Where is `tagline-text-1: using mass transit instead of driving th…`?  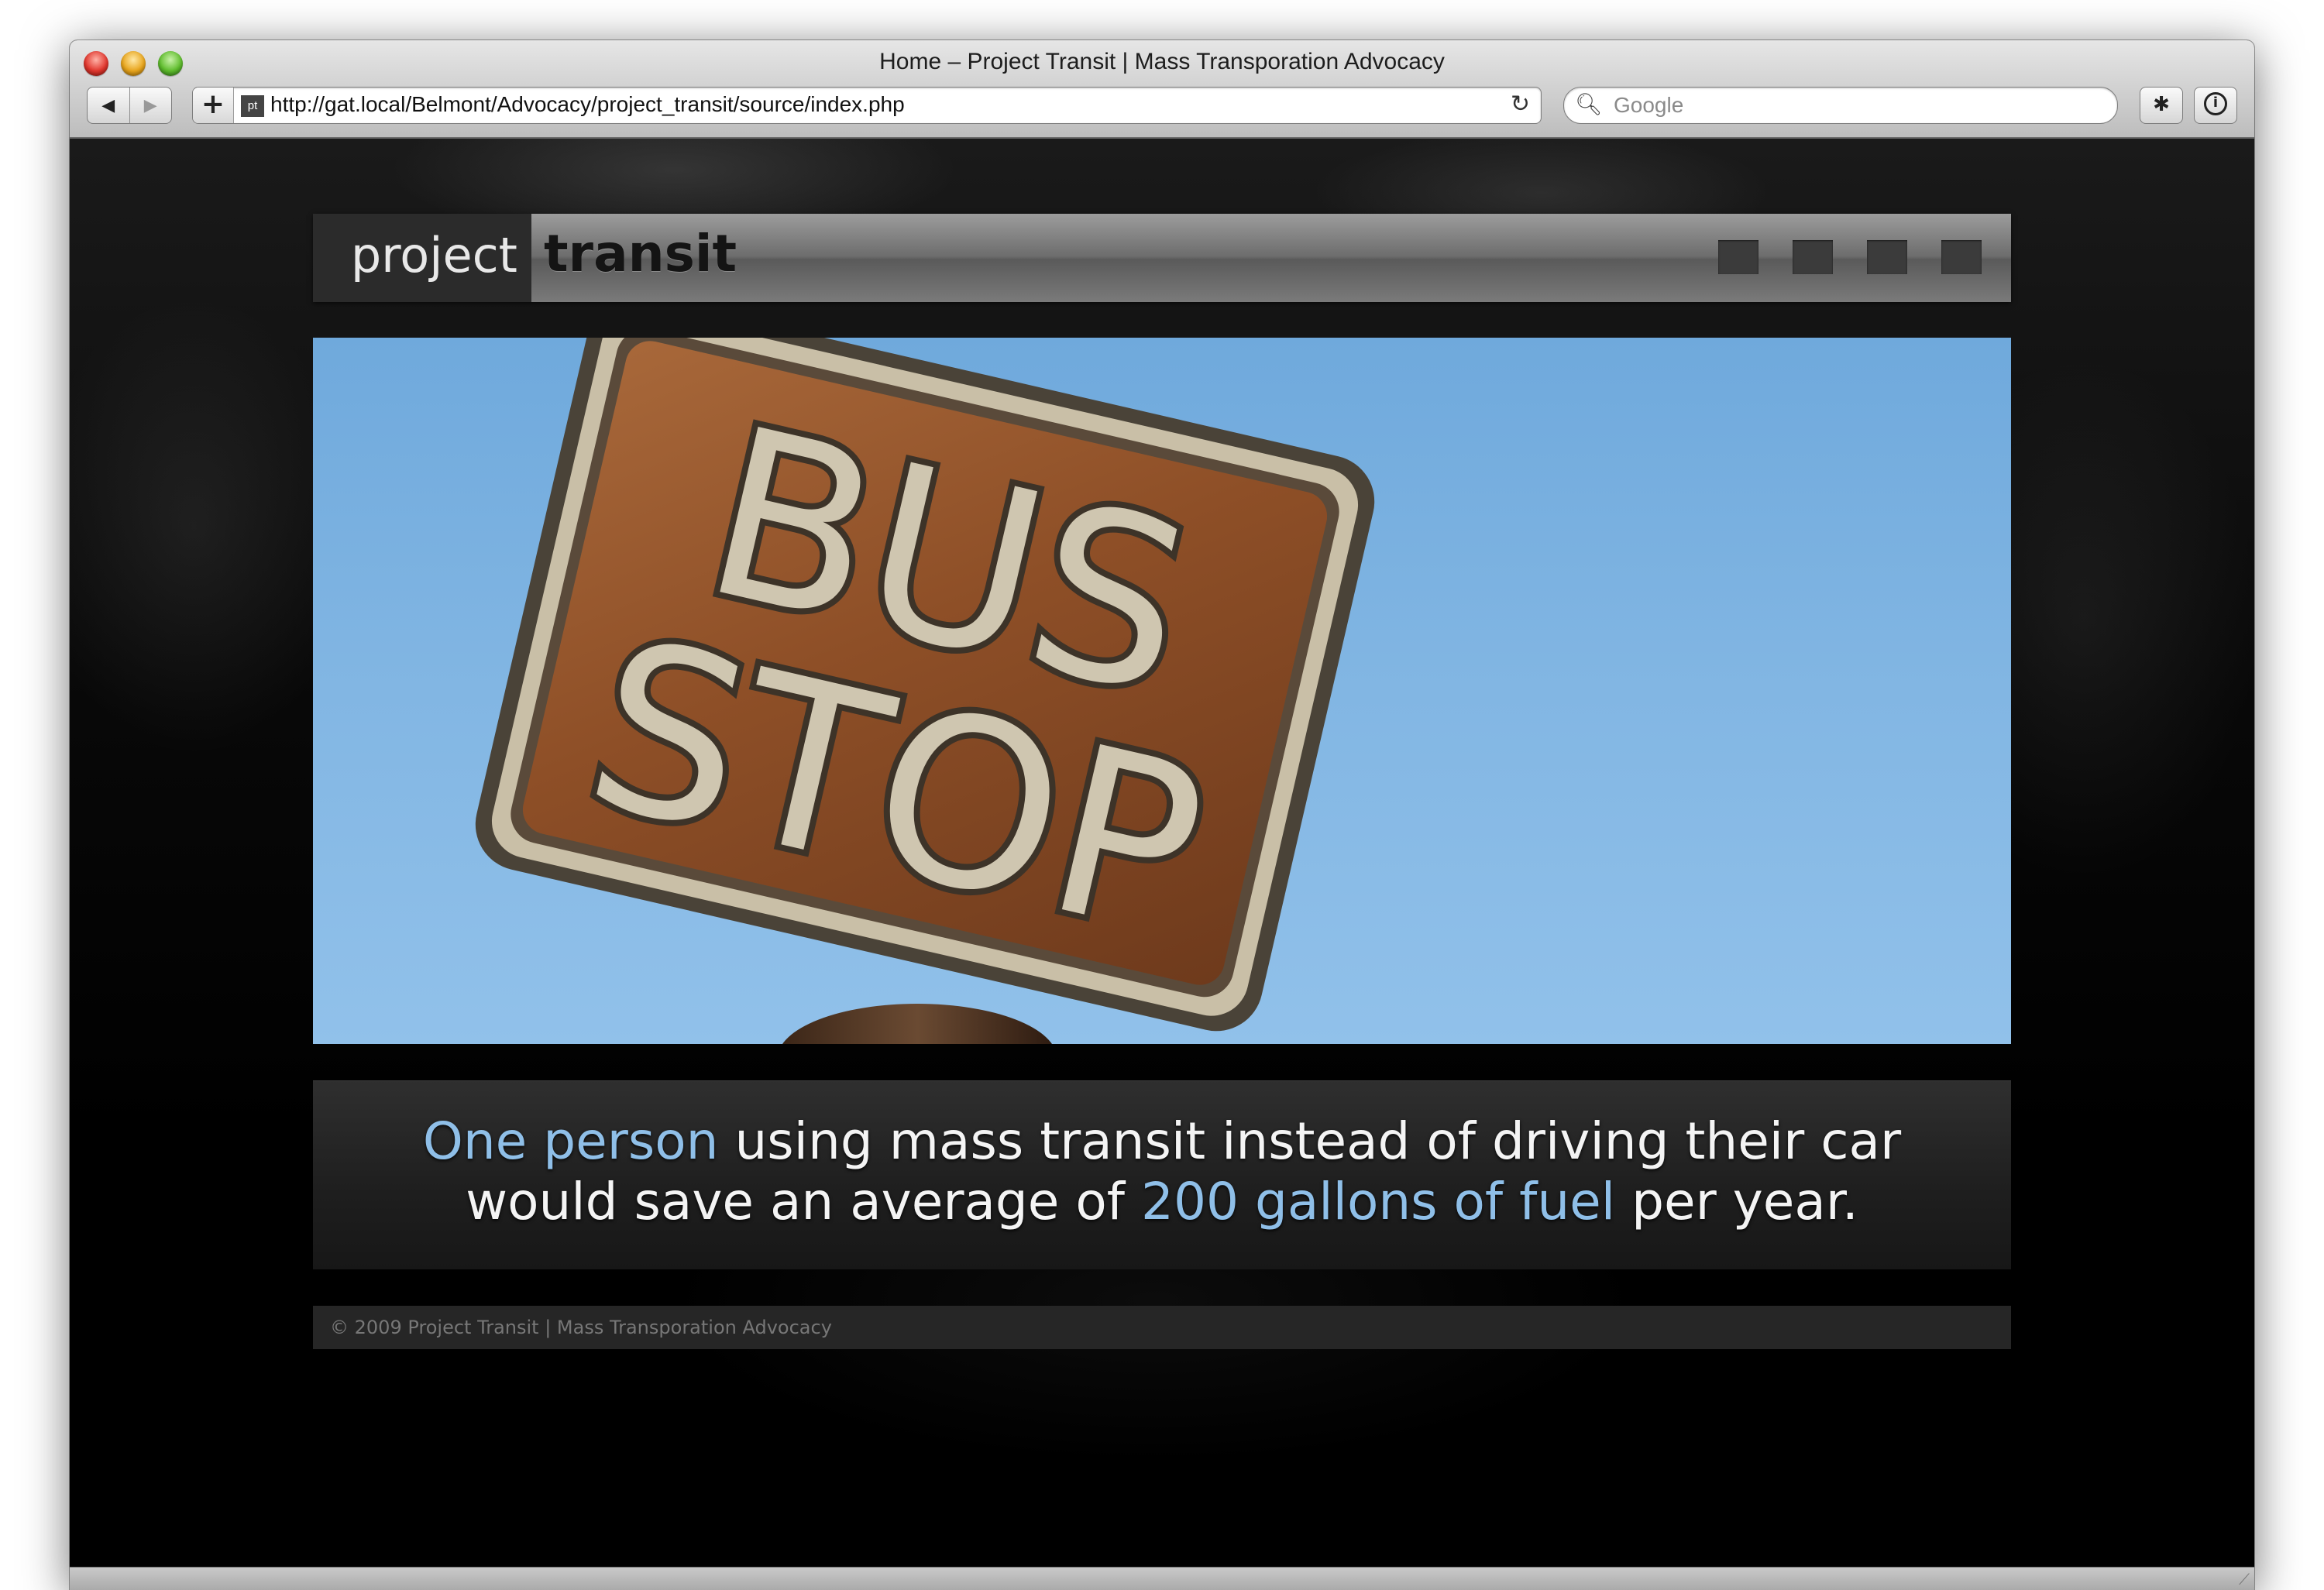 tagline-text-1: using mass transit instead of driving th… is located at coordinates (1310, 1141).